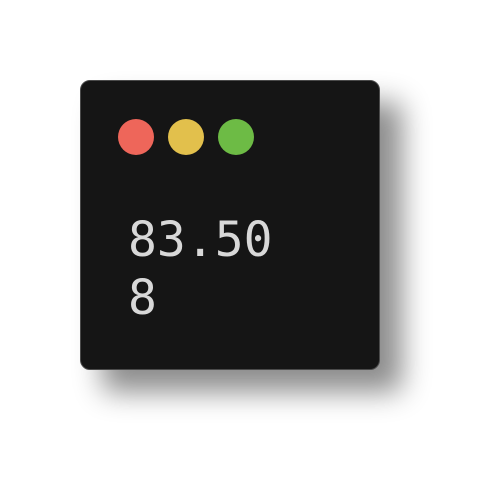 Image resolution: width=492 pixels, height=483 pixels. I want to click on content-line: 83.50, so click(200, 240).